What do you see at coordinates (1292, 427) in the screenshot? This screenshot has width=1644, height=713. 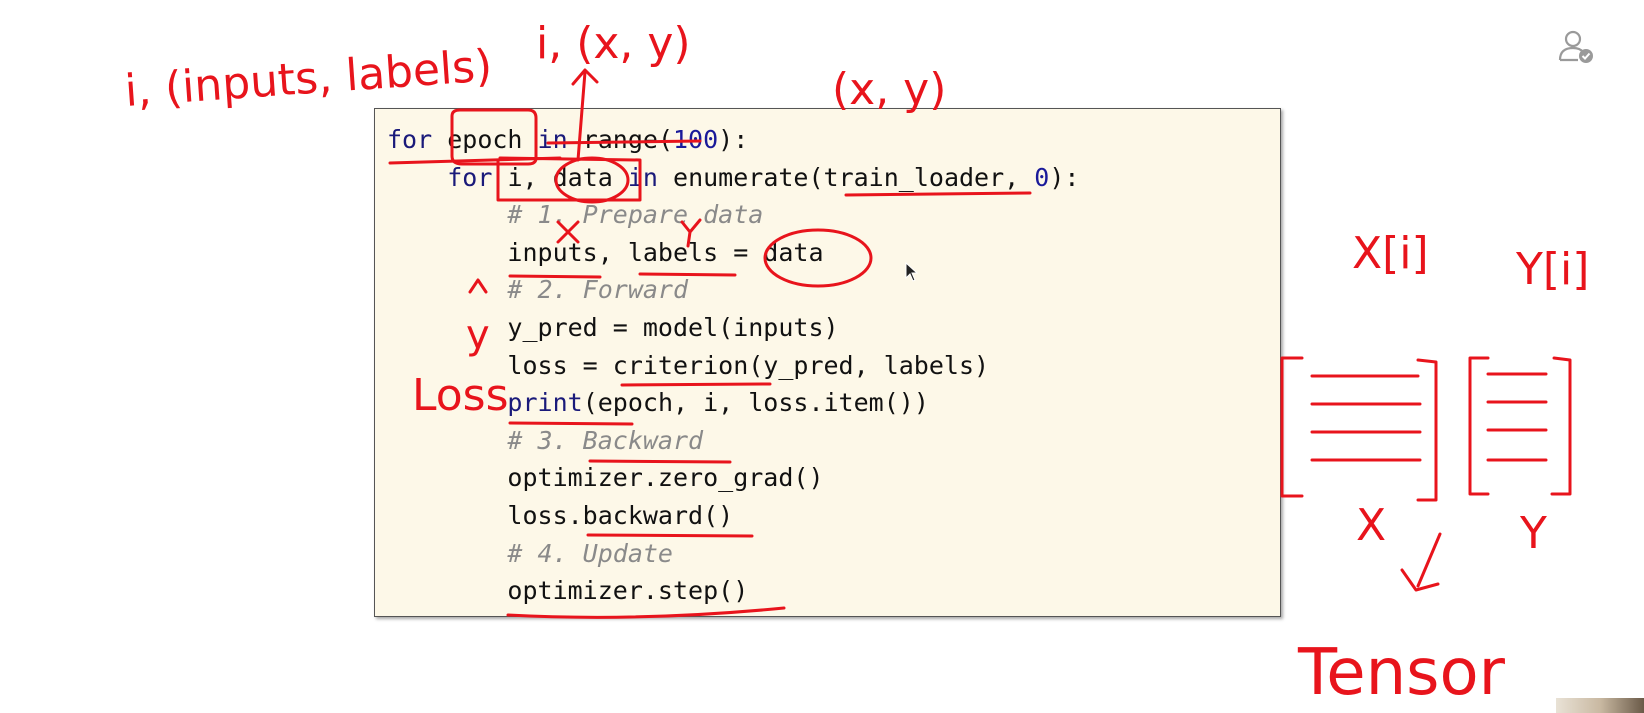 I see `matrix-x-left-bracket` at bounding box center [1292, 427].